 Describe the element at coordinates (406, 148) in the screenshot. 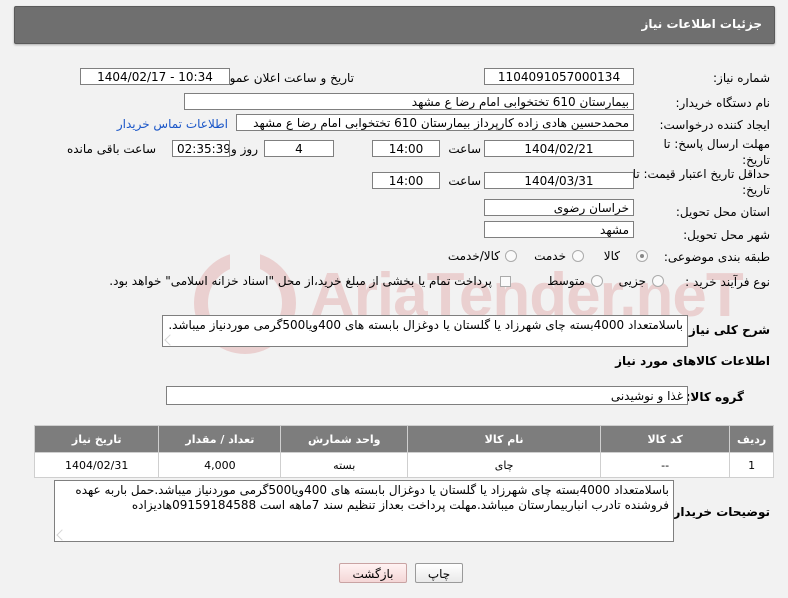

I see `reply-time-field: 14:00` at that location.